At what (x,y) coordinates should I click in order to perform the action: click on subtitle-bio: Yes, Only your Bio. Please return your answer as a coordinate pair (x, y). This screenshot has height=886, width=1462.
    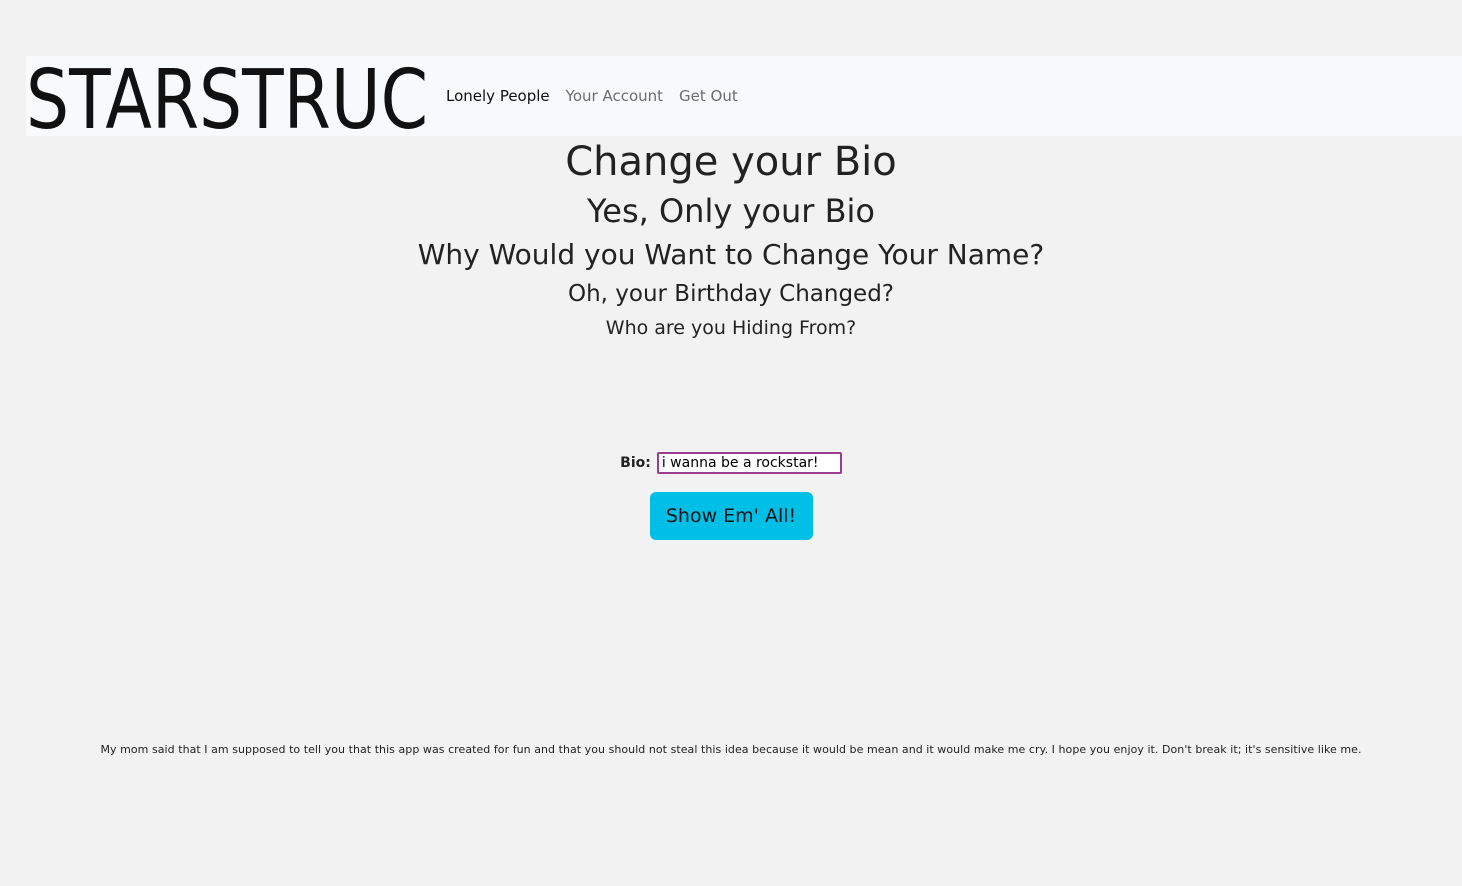
    Looking at the image, I should click on (730, 211).